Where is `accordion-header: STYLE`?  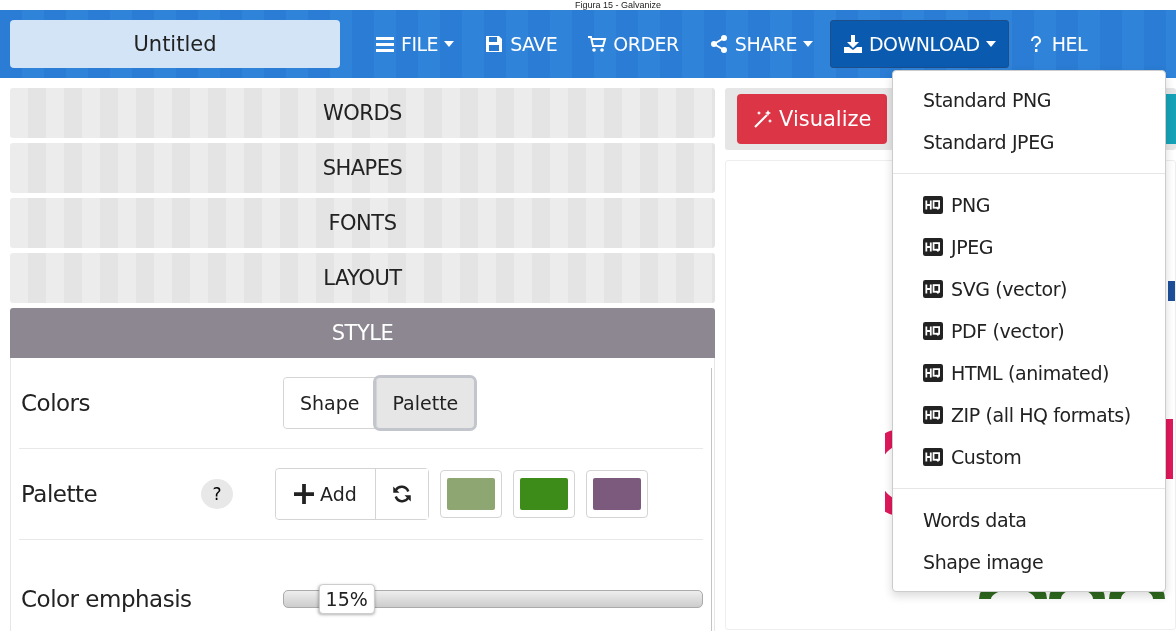 accordion-header: STYLE is located at coordinates (362, 333).